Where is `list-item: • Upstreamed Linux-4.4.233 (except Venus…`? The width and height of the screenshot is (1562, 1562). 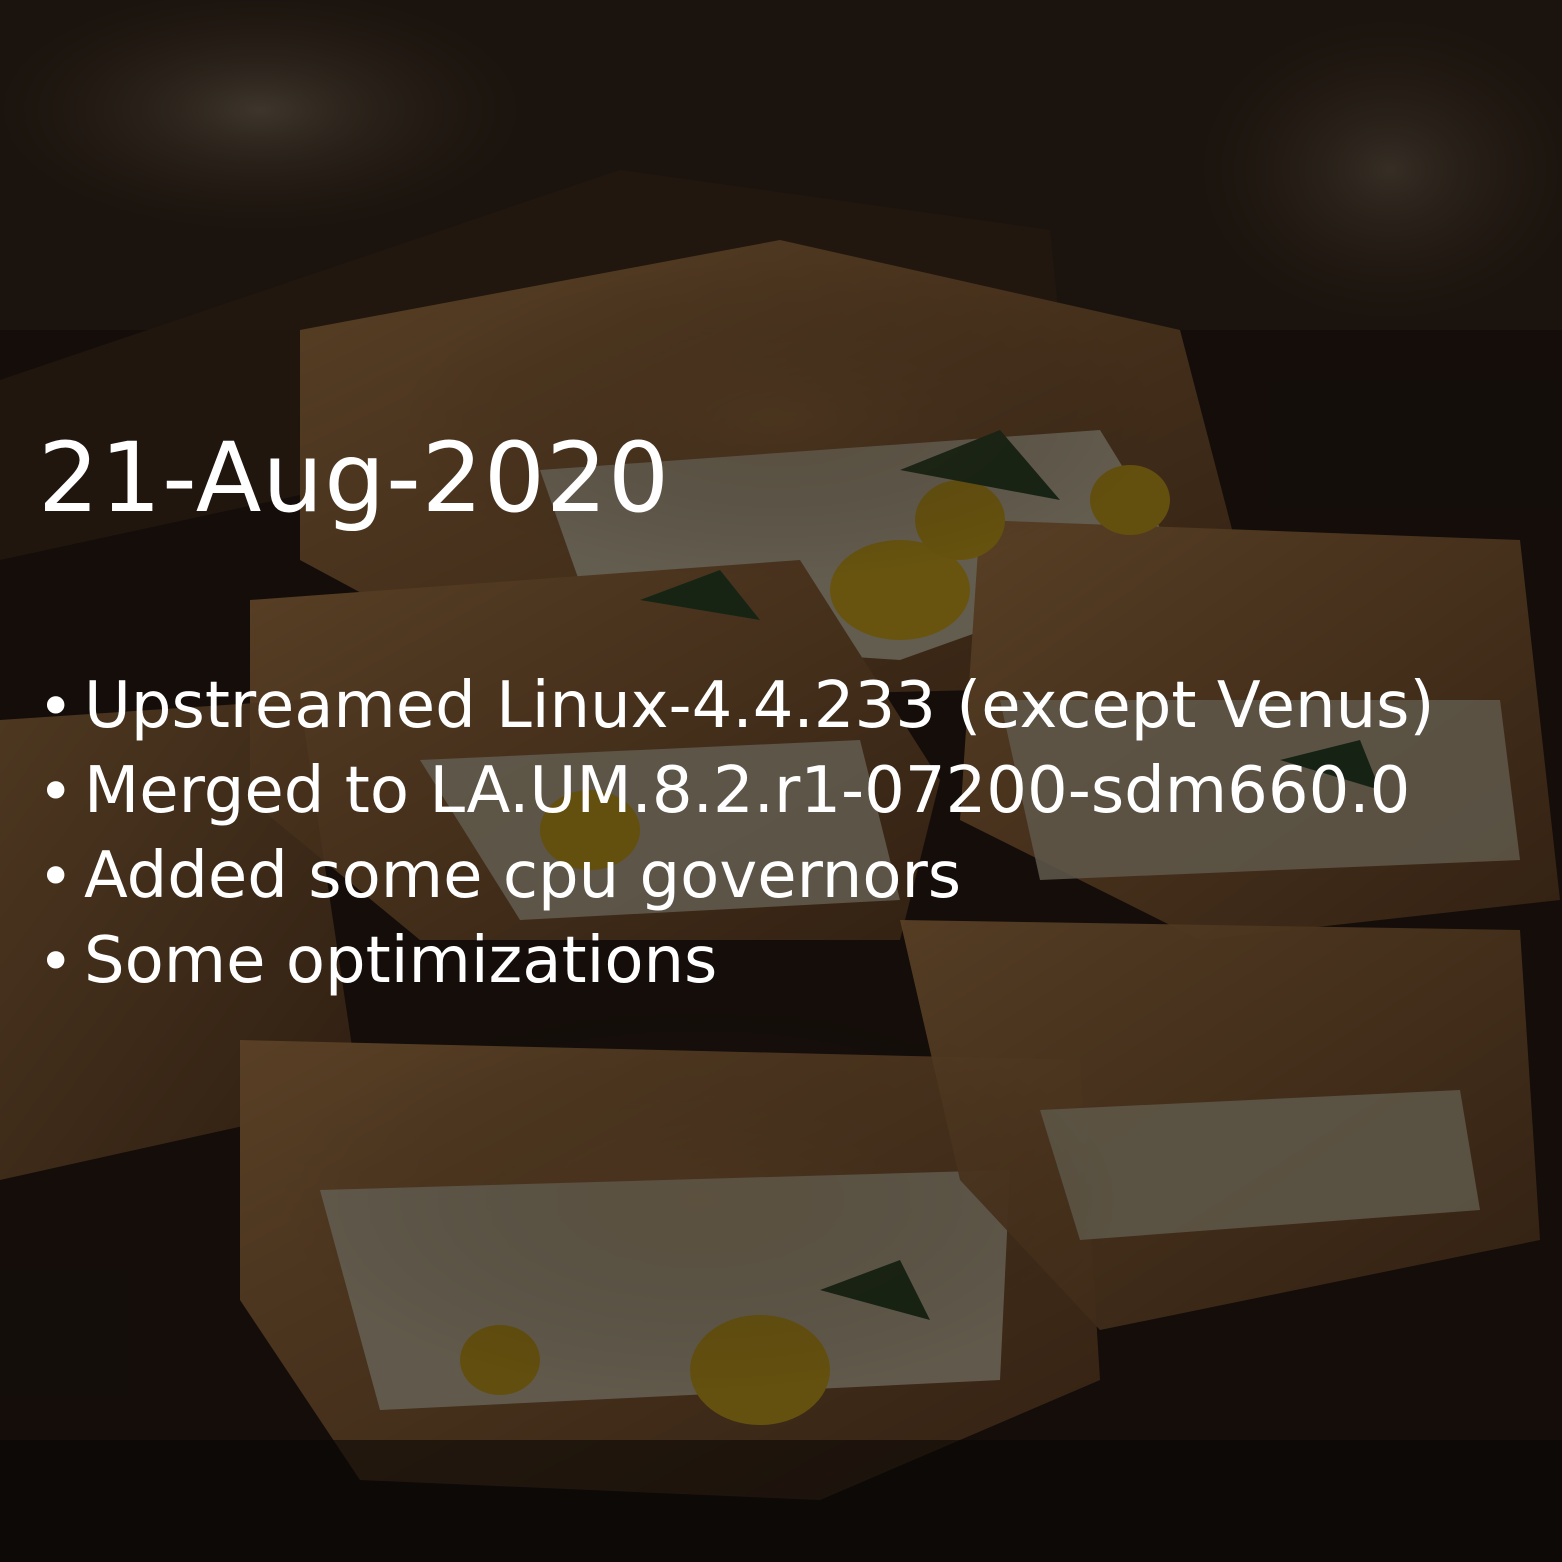
list-item: • Upstreamed Linux-4.4.233 (except Venus… is located at coordinates (736, 706).